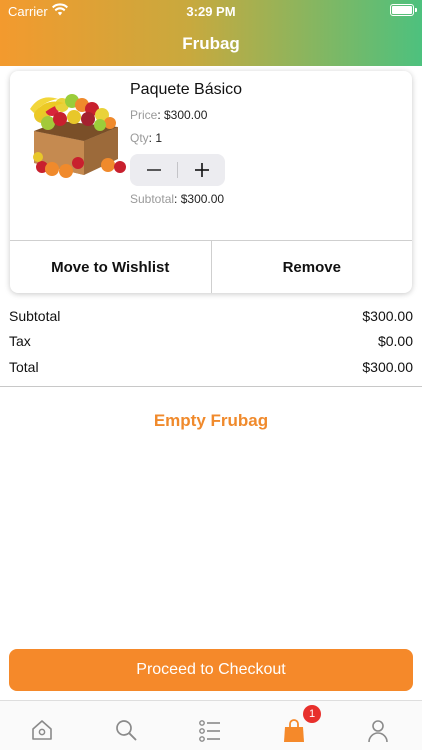 The width and height of the screenshot is (422, 750). Describe the element at coordinates (311, 267) in the screenshot. I see `remove-button: Remove` at that location.